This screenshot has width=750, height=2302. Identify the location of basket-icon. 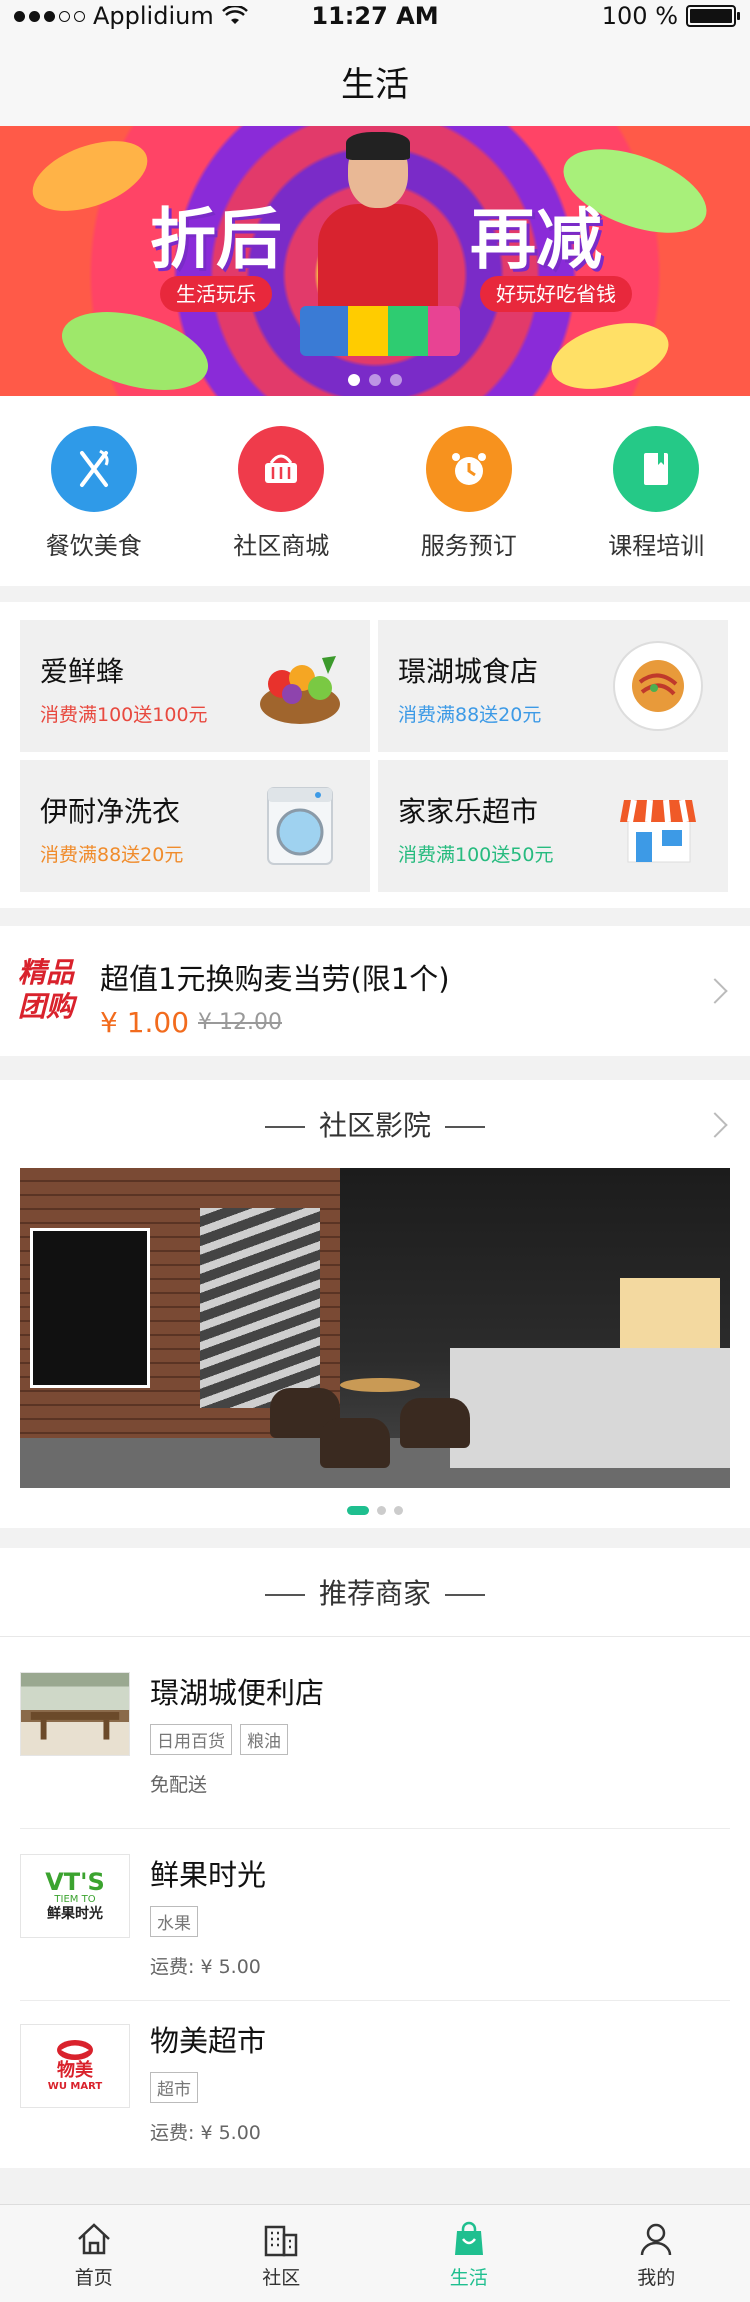
(281, 469).